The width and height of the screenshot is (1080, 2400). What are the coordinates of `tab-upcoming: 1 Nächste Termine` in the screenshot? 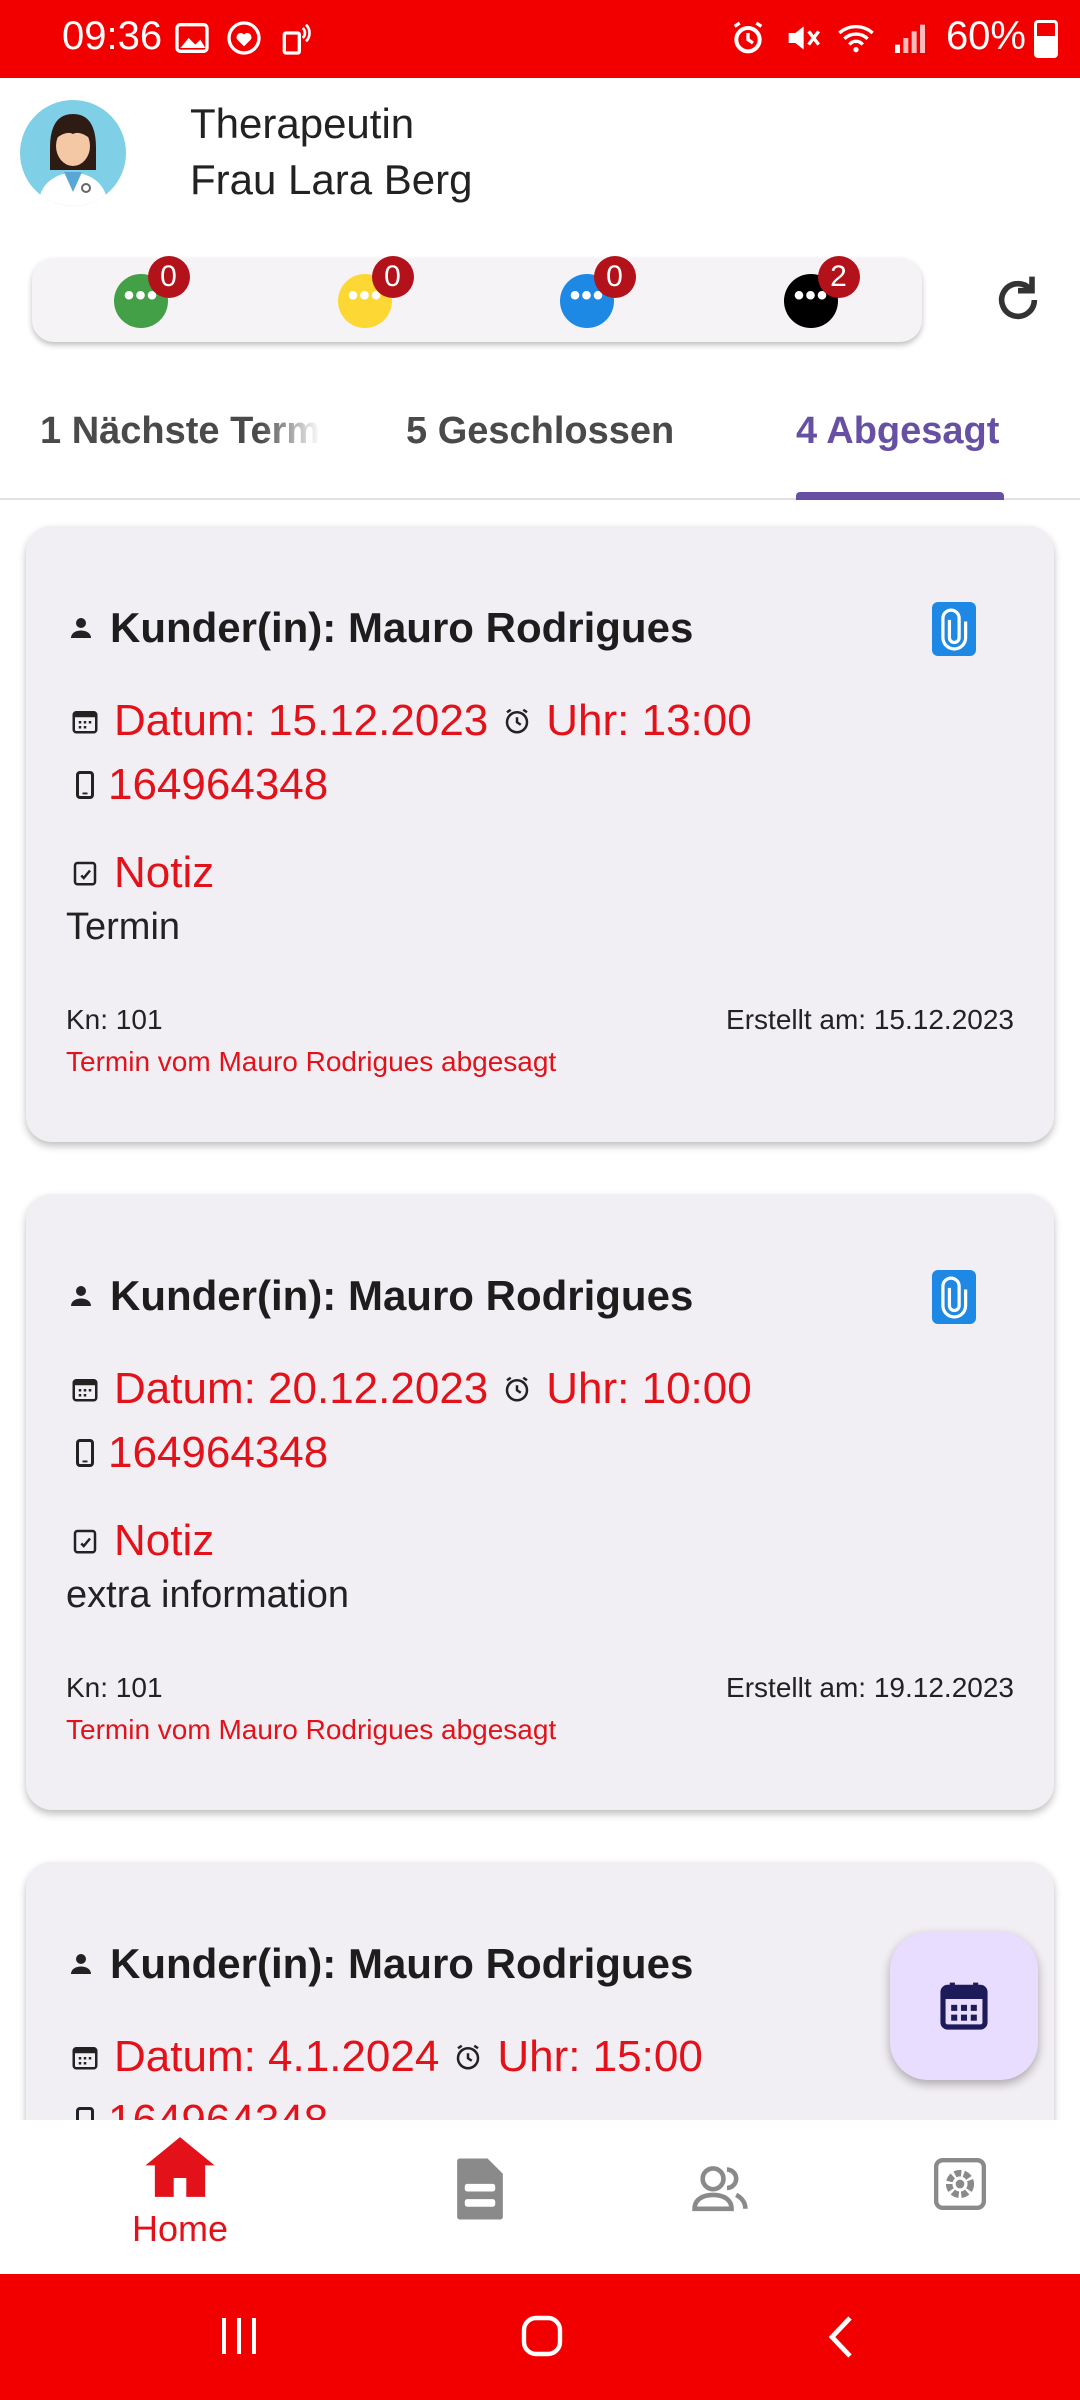 It's located at (180, 431).